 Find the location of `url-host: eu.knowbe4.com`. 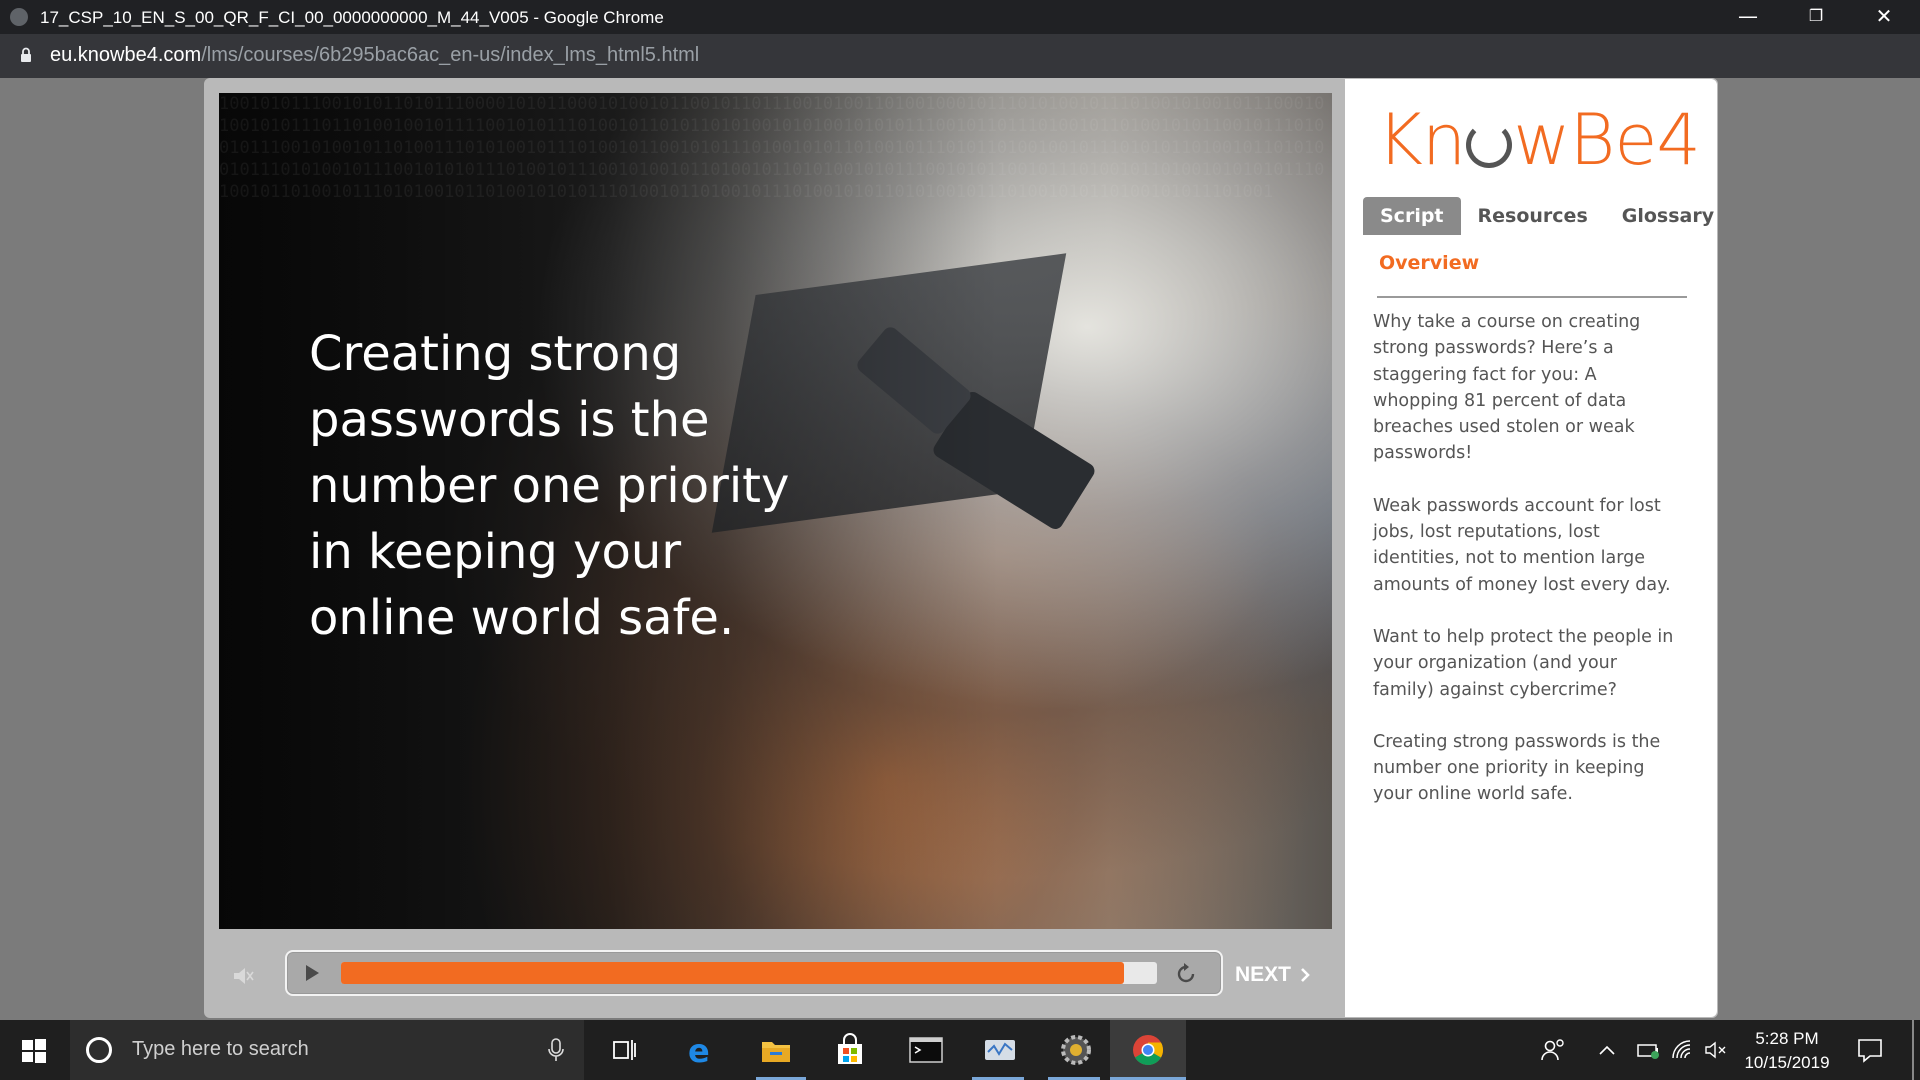

url-host: eu.knowbe4.com is located at coordinates (126, 55).